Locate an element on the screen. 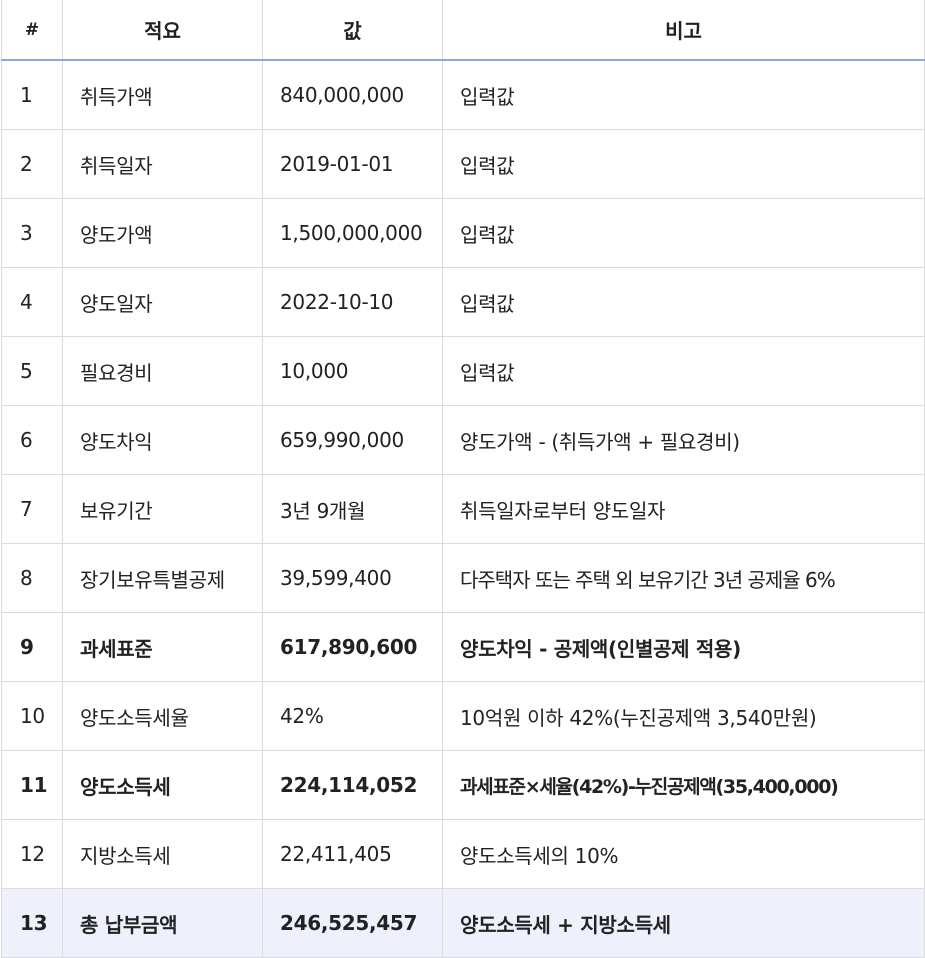 Image resolution: width=925 pixels, height=958 pixels. table-row: 6 양도차익 659,990,000 양도가액 - (취득가액 + 필요경비) is located at coordinates (463, 440).